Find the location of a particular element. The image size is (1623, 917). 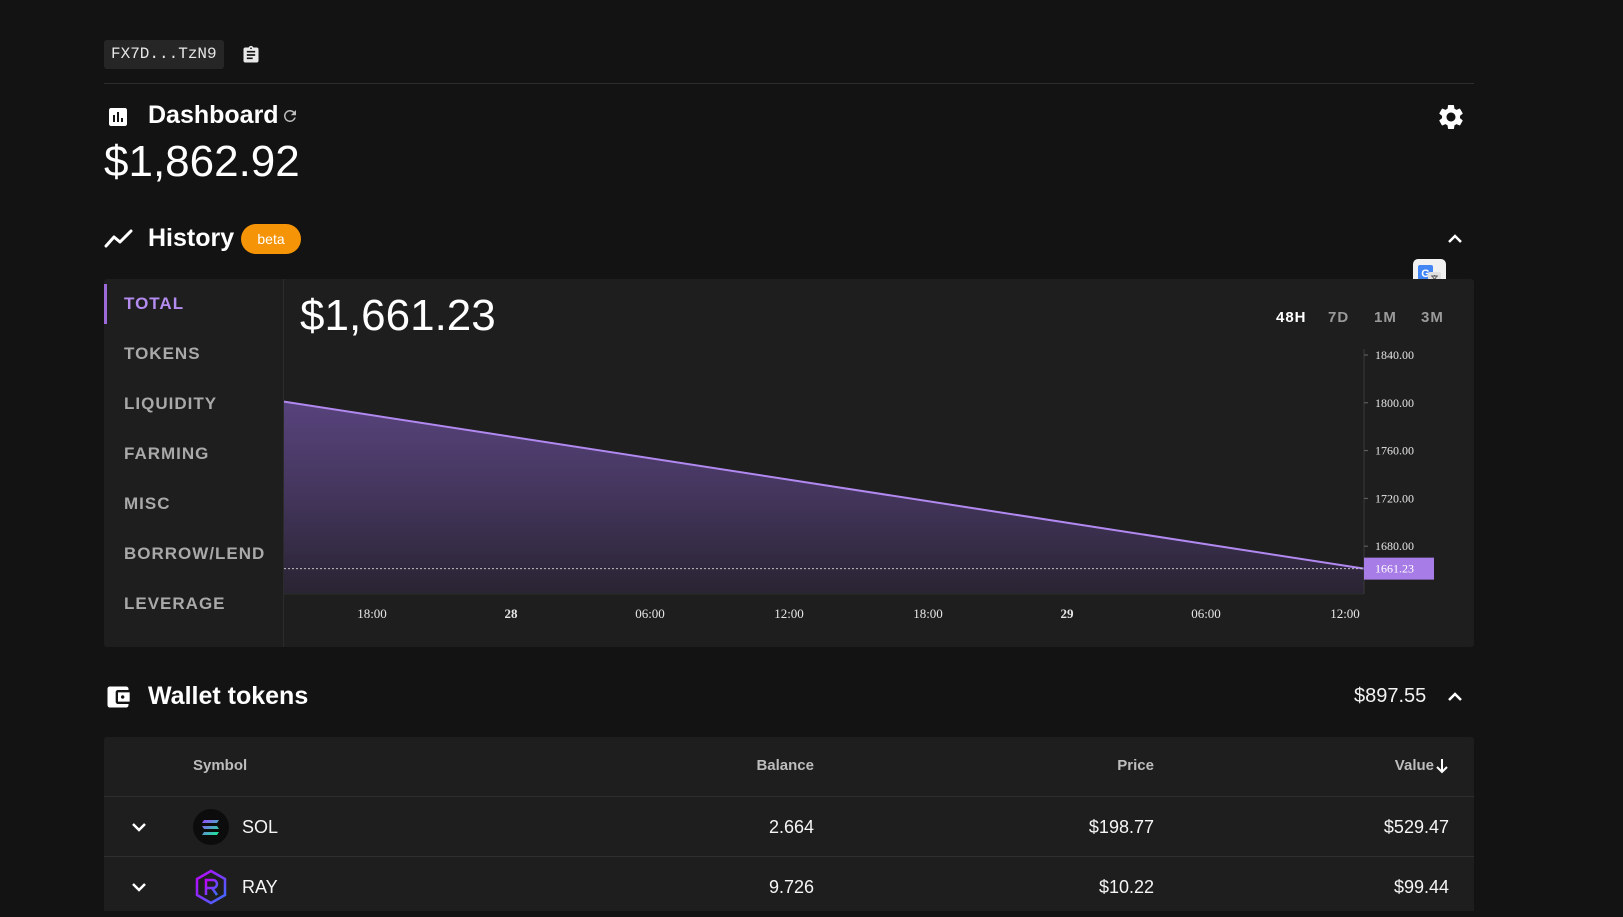

token-price: $10.22 is located at coordinates (1126, 887).